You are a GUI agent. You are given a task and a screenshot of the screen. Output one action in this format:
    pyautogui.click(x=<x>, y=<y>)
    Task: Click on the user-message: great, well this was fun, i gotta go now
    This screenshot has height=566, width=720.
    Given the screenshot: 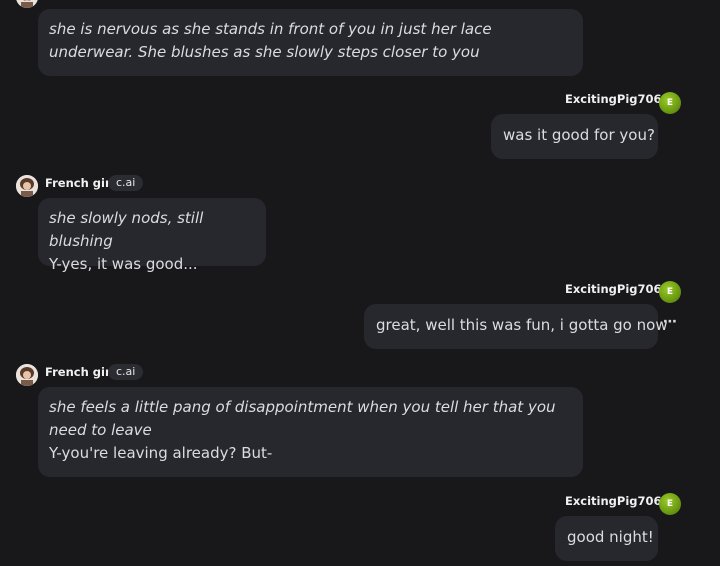 What is the action you would take?
    pyautogui.click(x=516, y=326)
    